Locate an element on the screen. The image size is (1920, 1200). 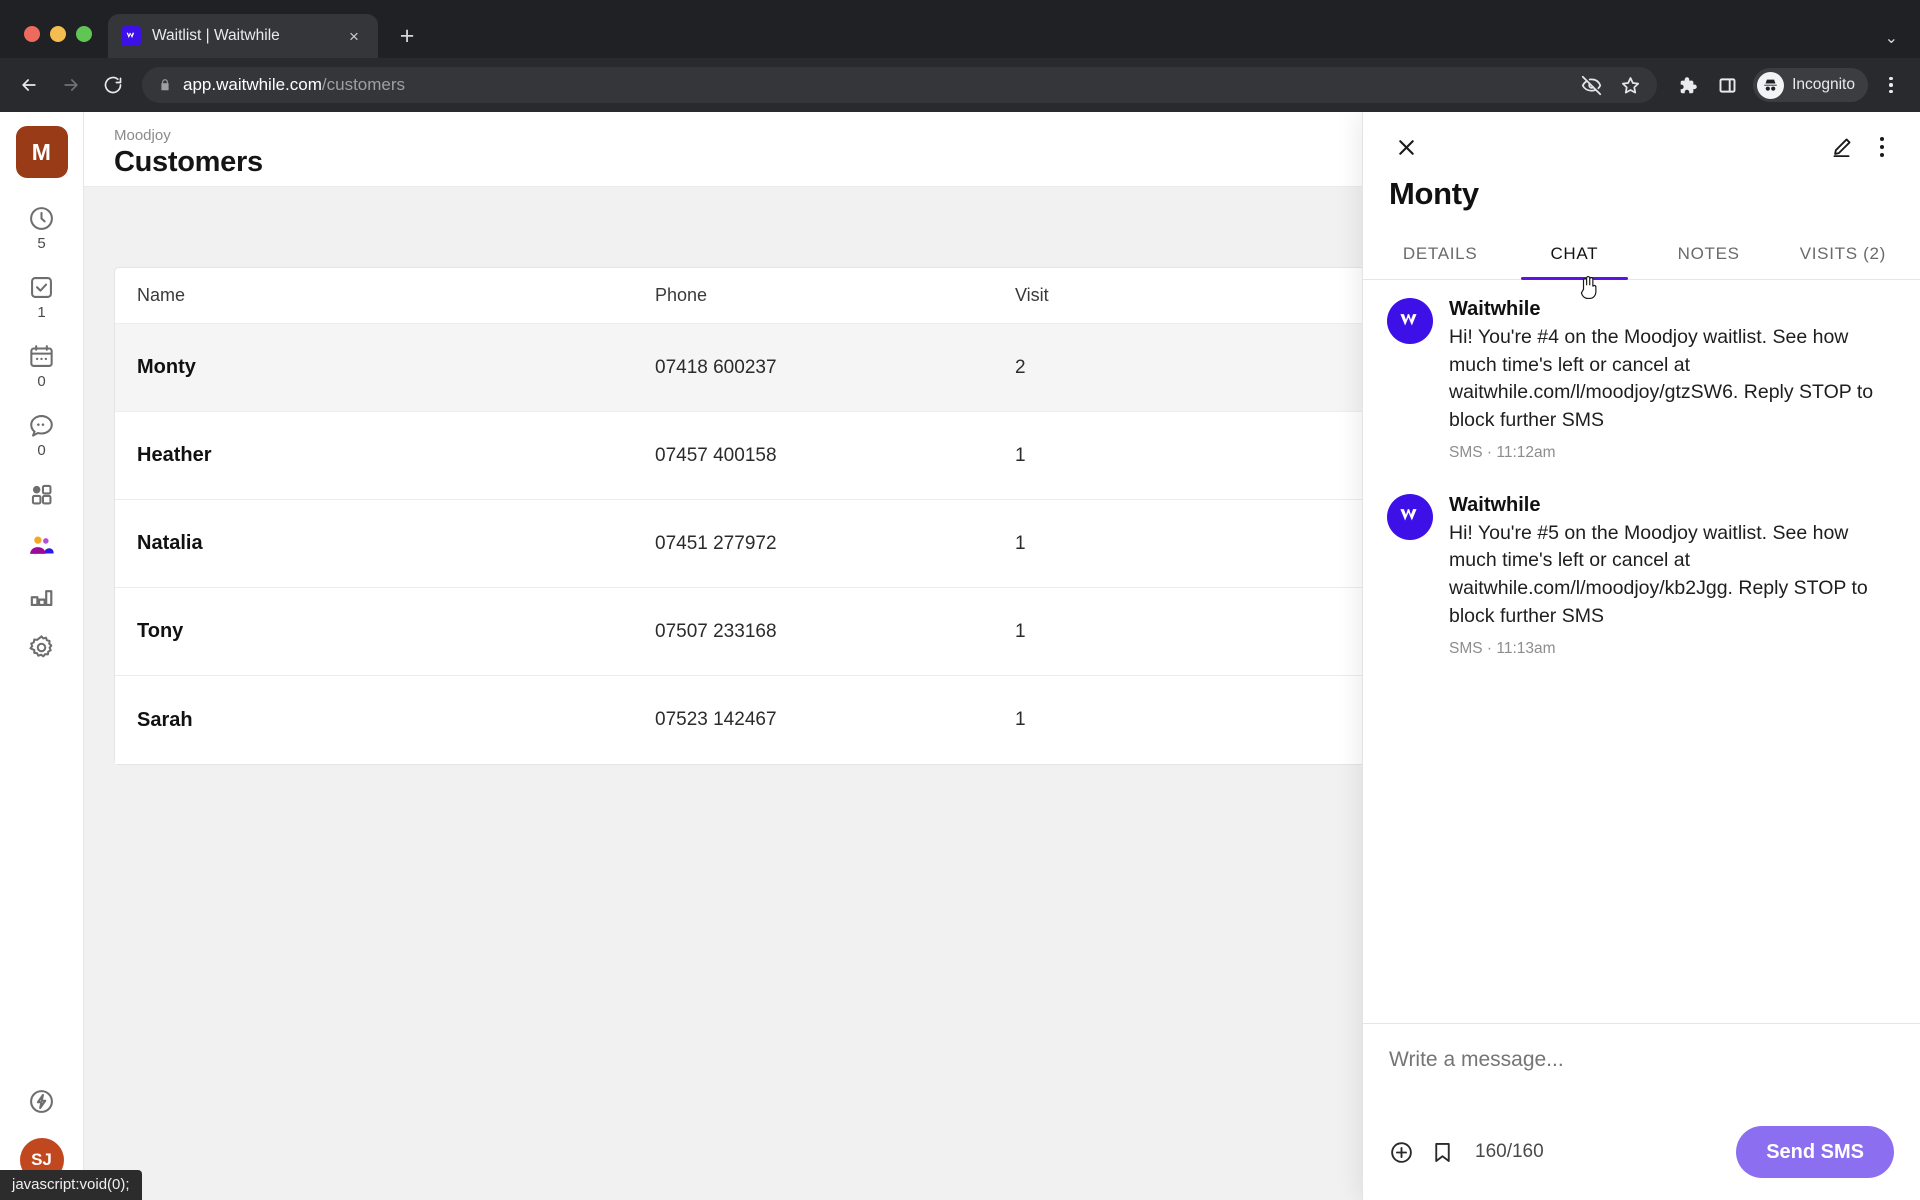
omnibox-actions is located at coordinates (1611, 85).